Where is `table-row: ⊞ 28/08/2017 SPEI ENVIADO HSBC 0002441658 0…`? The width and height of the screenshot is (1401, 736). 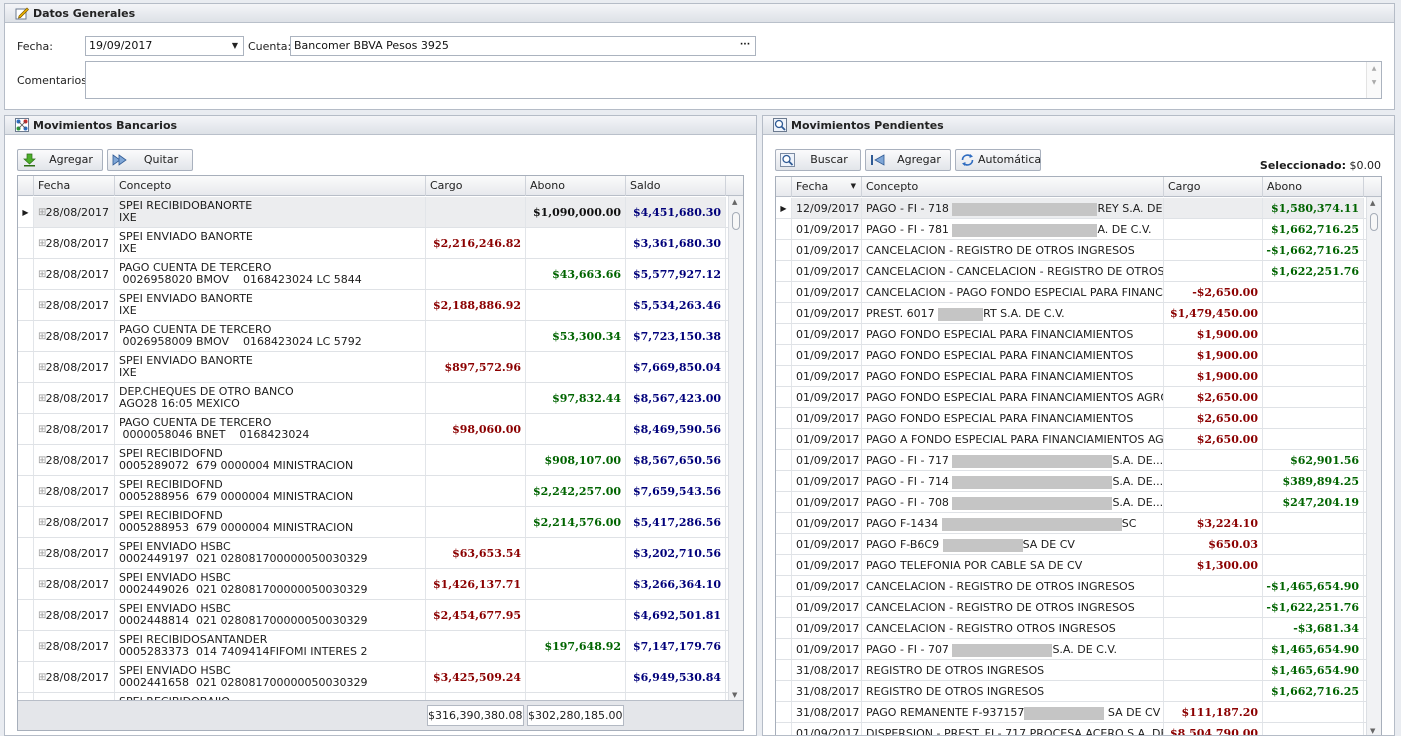 table-row: ⊞ 28/08/2017 SPEI ENVIADO HSBC 0002441658 0… is located at coordinates (373, 677).